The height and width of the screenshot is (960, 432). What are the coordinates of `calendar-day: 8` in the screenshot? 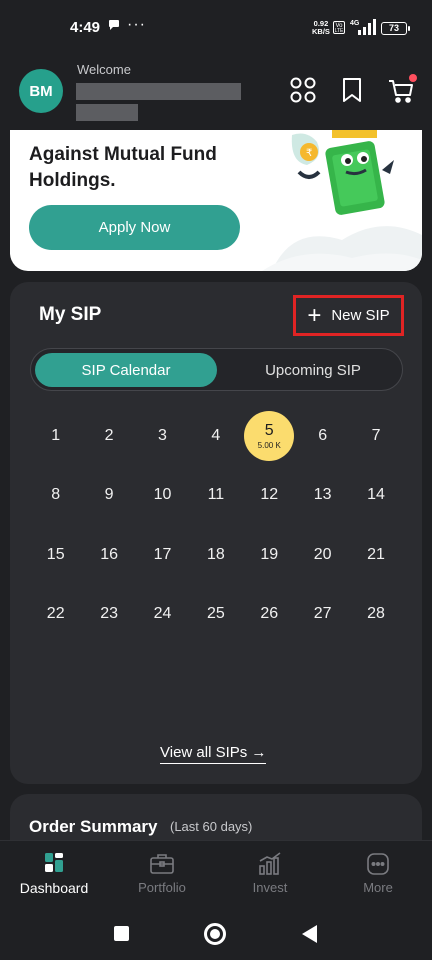 It's located at (55, 496).